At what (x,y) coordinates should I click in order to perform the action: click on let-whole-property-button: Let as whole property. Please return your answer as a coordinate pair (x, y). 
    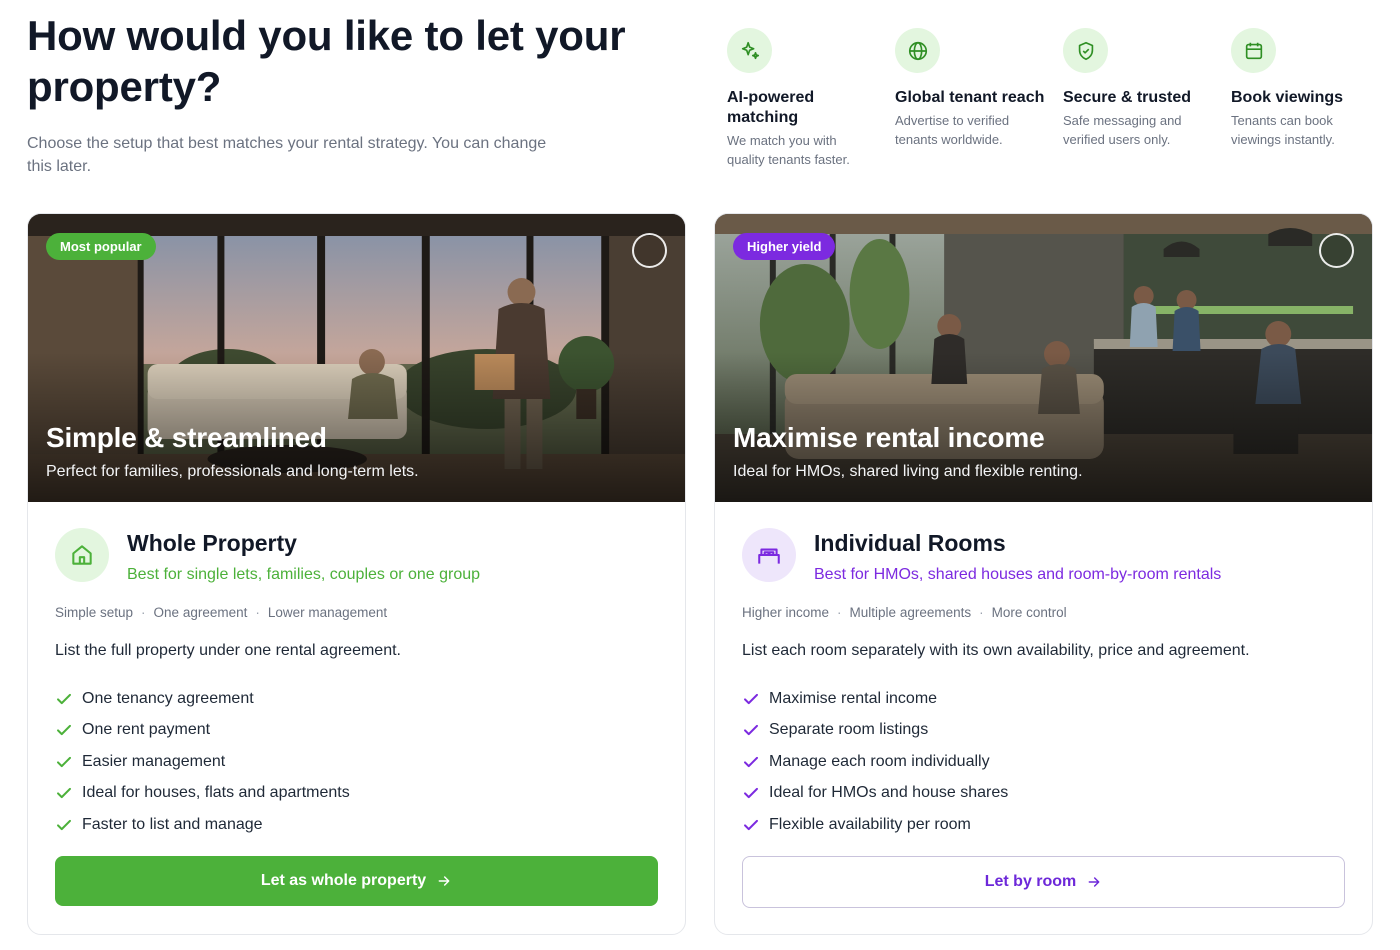
    Looking at the image, I should click on (356, 881).